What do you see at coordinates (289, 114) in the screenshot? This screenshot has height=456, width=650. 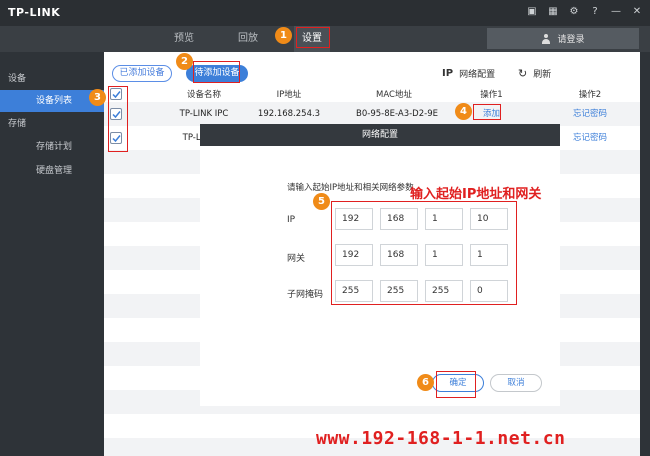 I see `device-ip: 192.168.254.3` at bounding box center [289, 114].